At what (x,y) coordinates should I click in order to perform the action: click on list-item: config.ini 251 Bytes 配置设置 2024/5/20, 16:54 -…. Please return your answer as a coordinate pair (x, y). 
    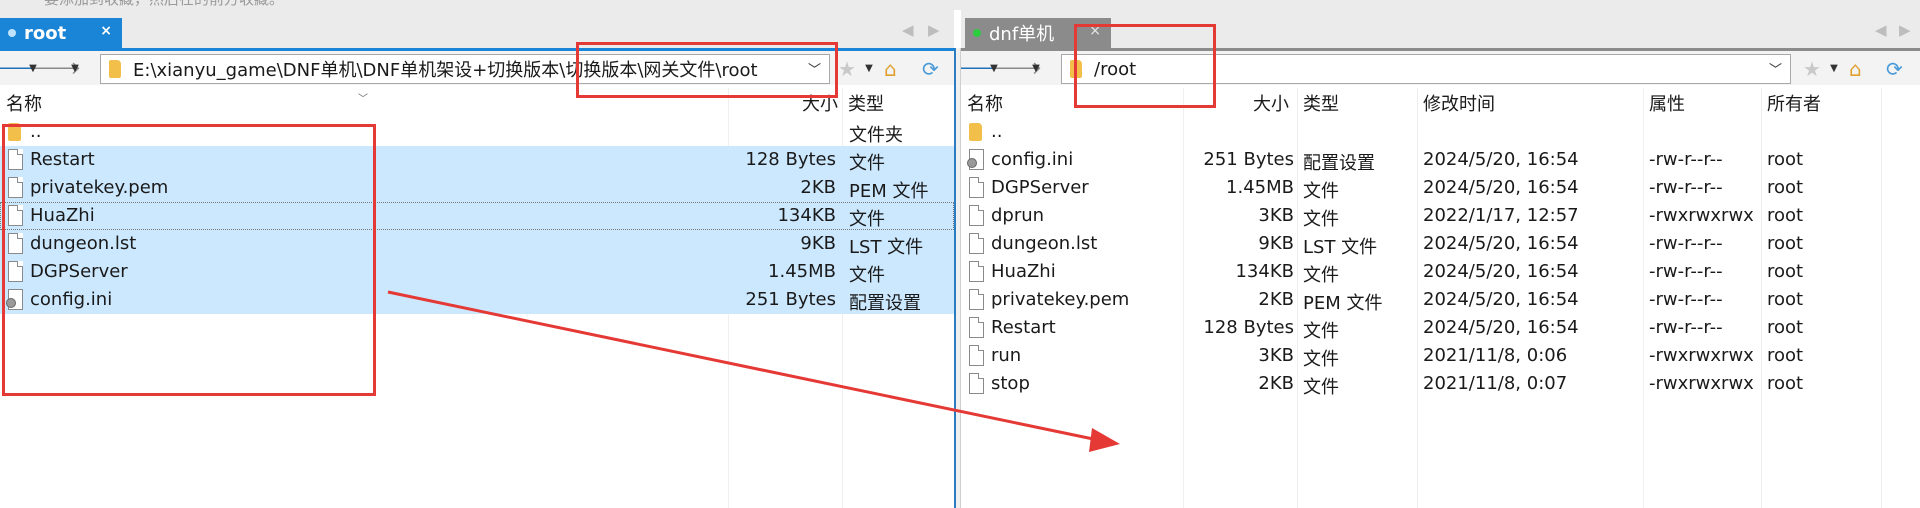
    Looking at the image, I should click on (1440, 160).